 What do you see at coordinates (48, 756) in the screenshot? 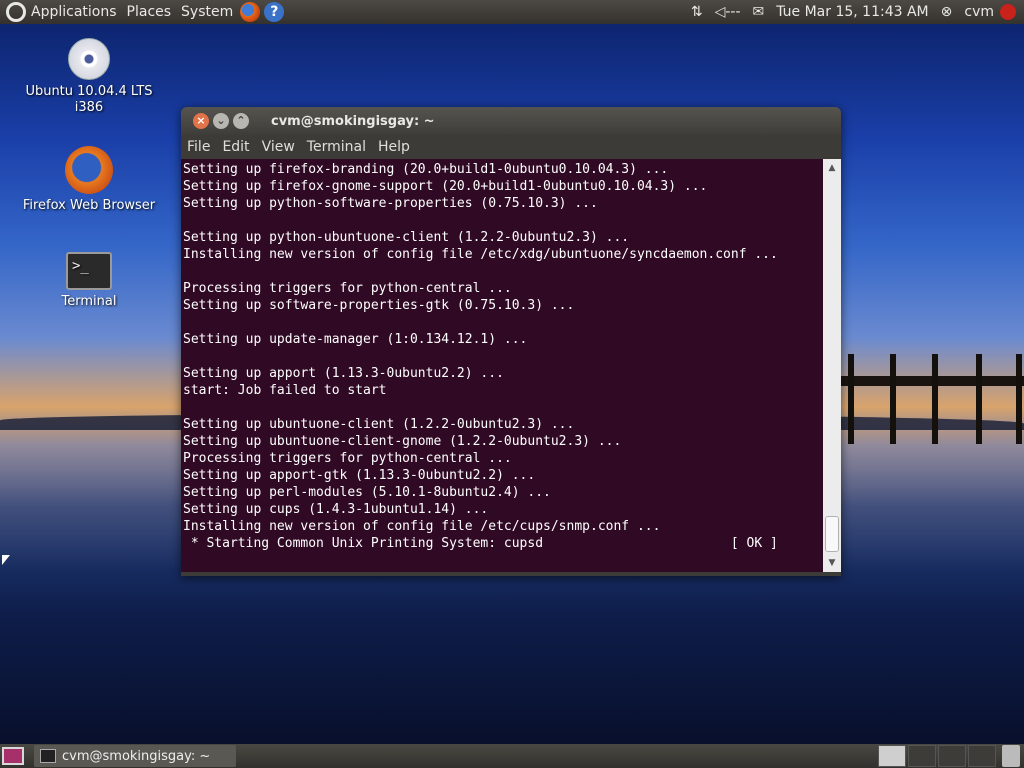
I see `terminal-small-icon` at bounding box center [48, 756].